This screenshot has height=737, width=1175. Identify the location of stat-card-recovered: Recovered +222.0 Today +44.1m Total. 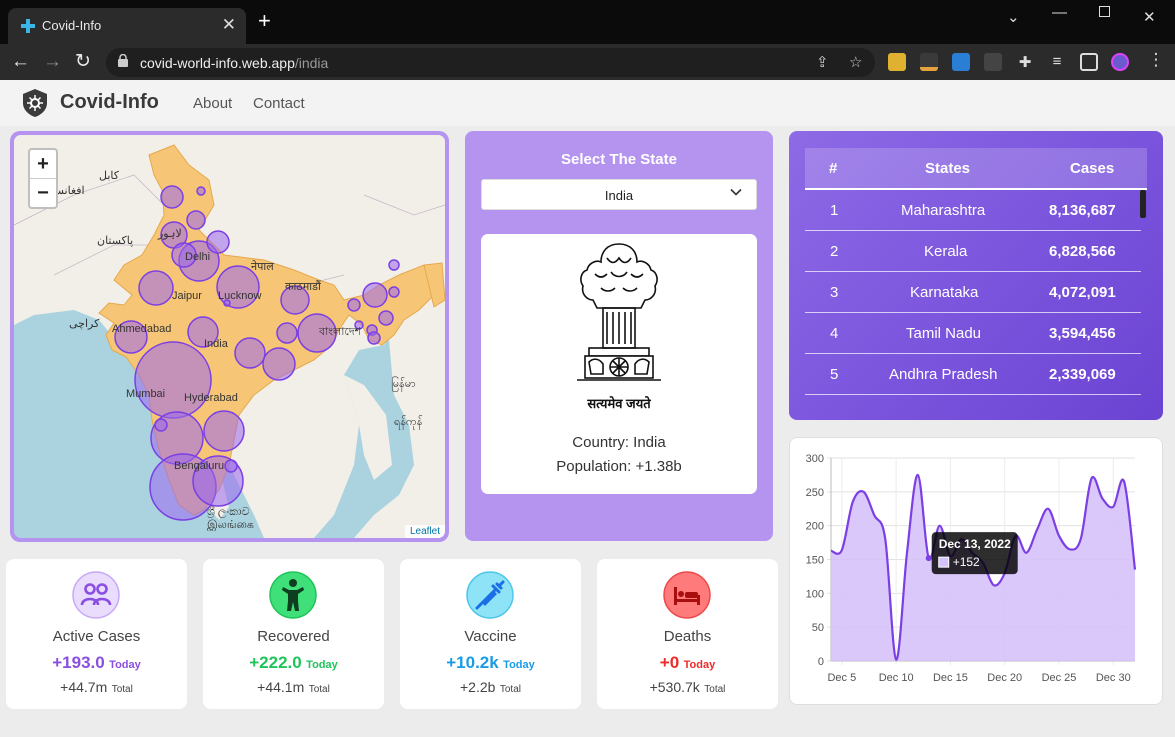
(293, 634).